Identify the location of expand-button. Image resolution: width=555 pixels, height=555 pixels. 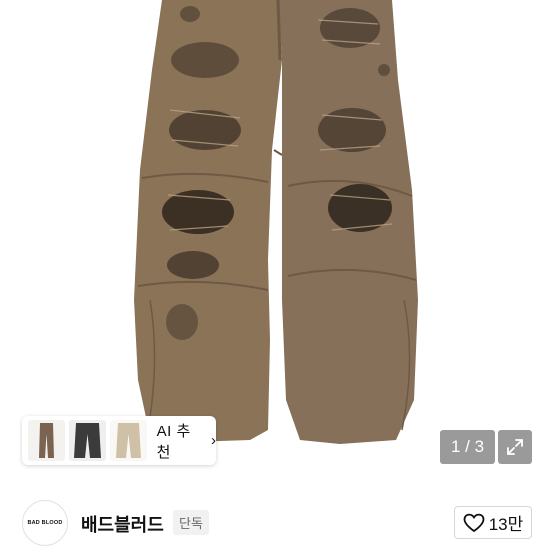
(515, 447).